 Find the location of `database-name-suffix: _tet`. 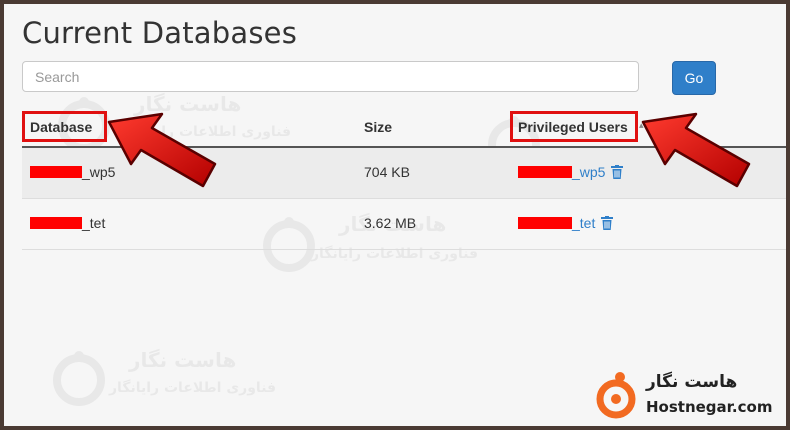

database-name-suffix: _tet is located at coordinates (94, 223).